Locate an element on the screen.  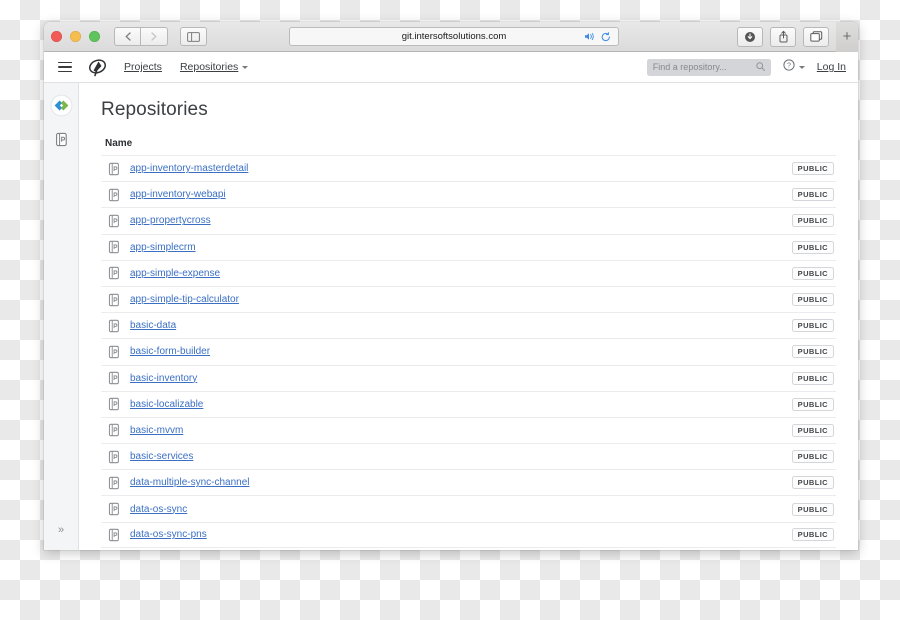
repository-link: app-propertycross is located at coordinates (170, 220).